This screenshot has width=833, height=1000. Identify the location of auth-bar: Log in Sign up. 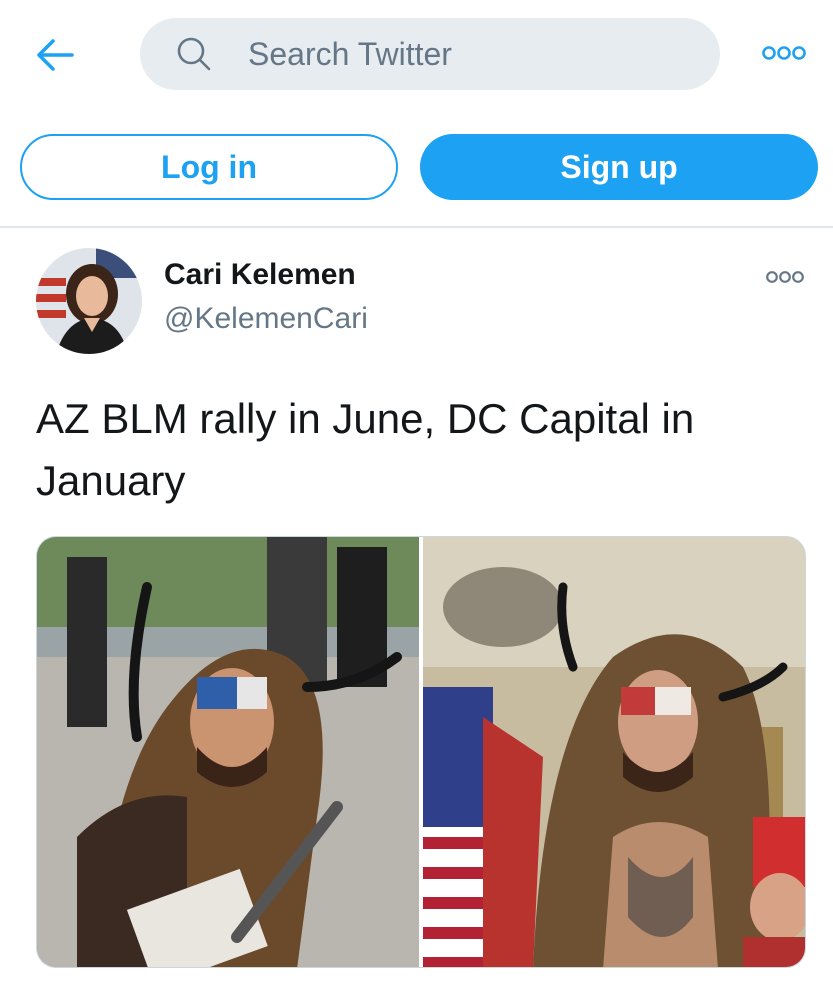
(416, 167).